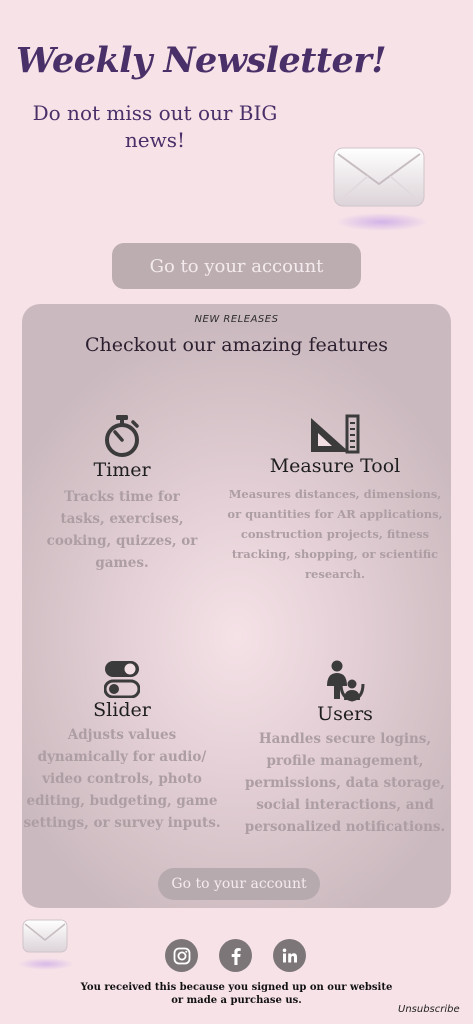  What do you see at coordinates (155, 126) in the screenshot?
I see `page-subtitle: Do not miss out our BIG news!` at bounding box center [155, 126].